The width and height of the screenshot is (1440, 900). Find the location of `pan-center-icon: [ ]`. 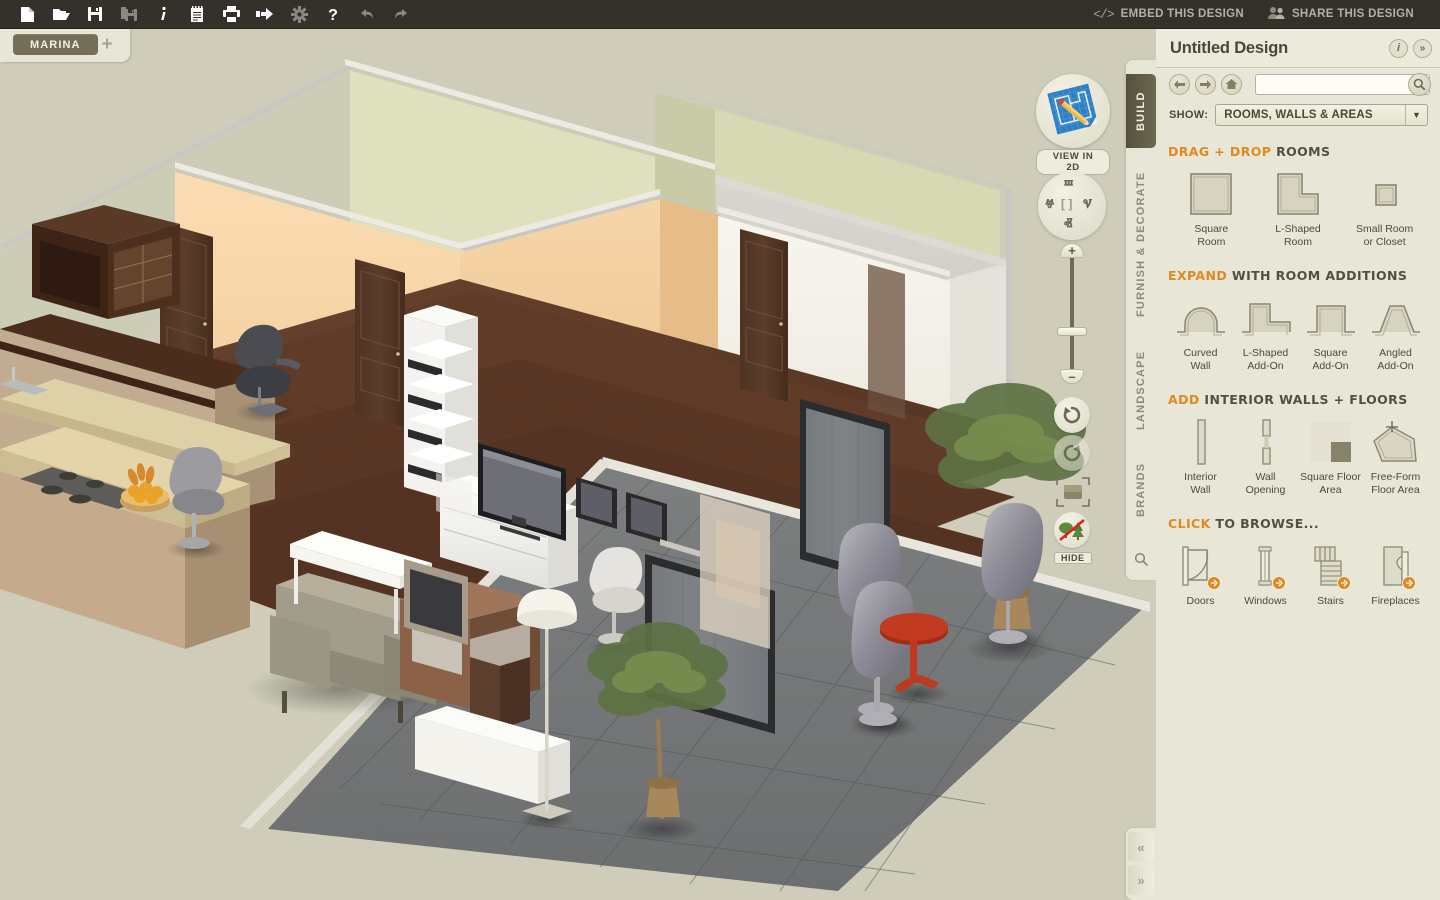

pan-center-icon: [ ] is located at coordinates (1066, 204).